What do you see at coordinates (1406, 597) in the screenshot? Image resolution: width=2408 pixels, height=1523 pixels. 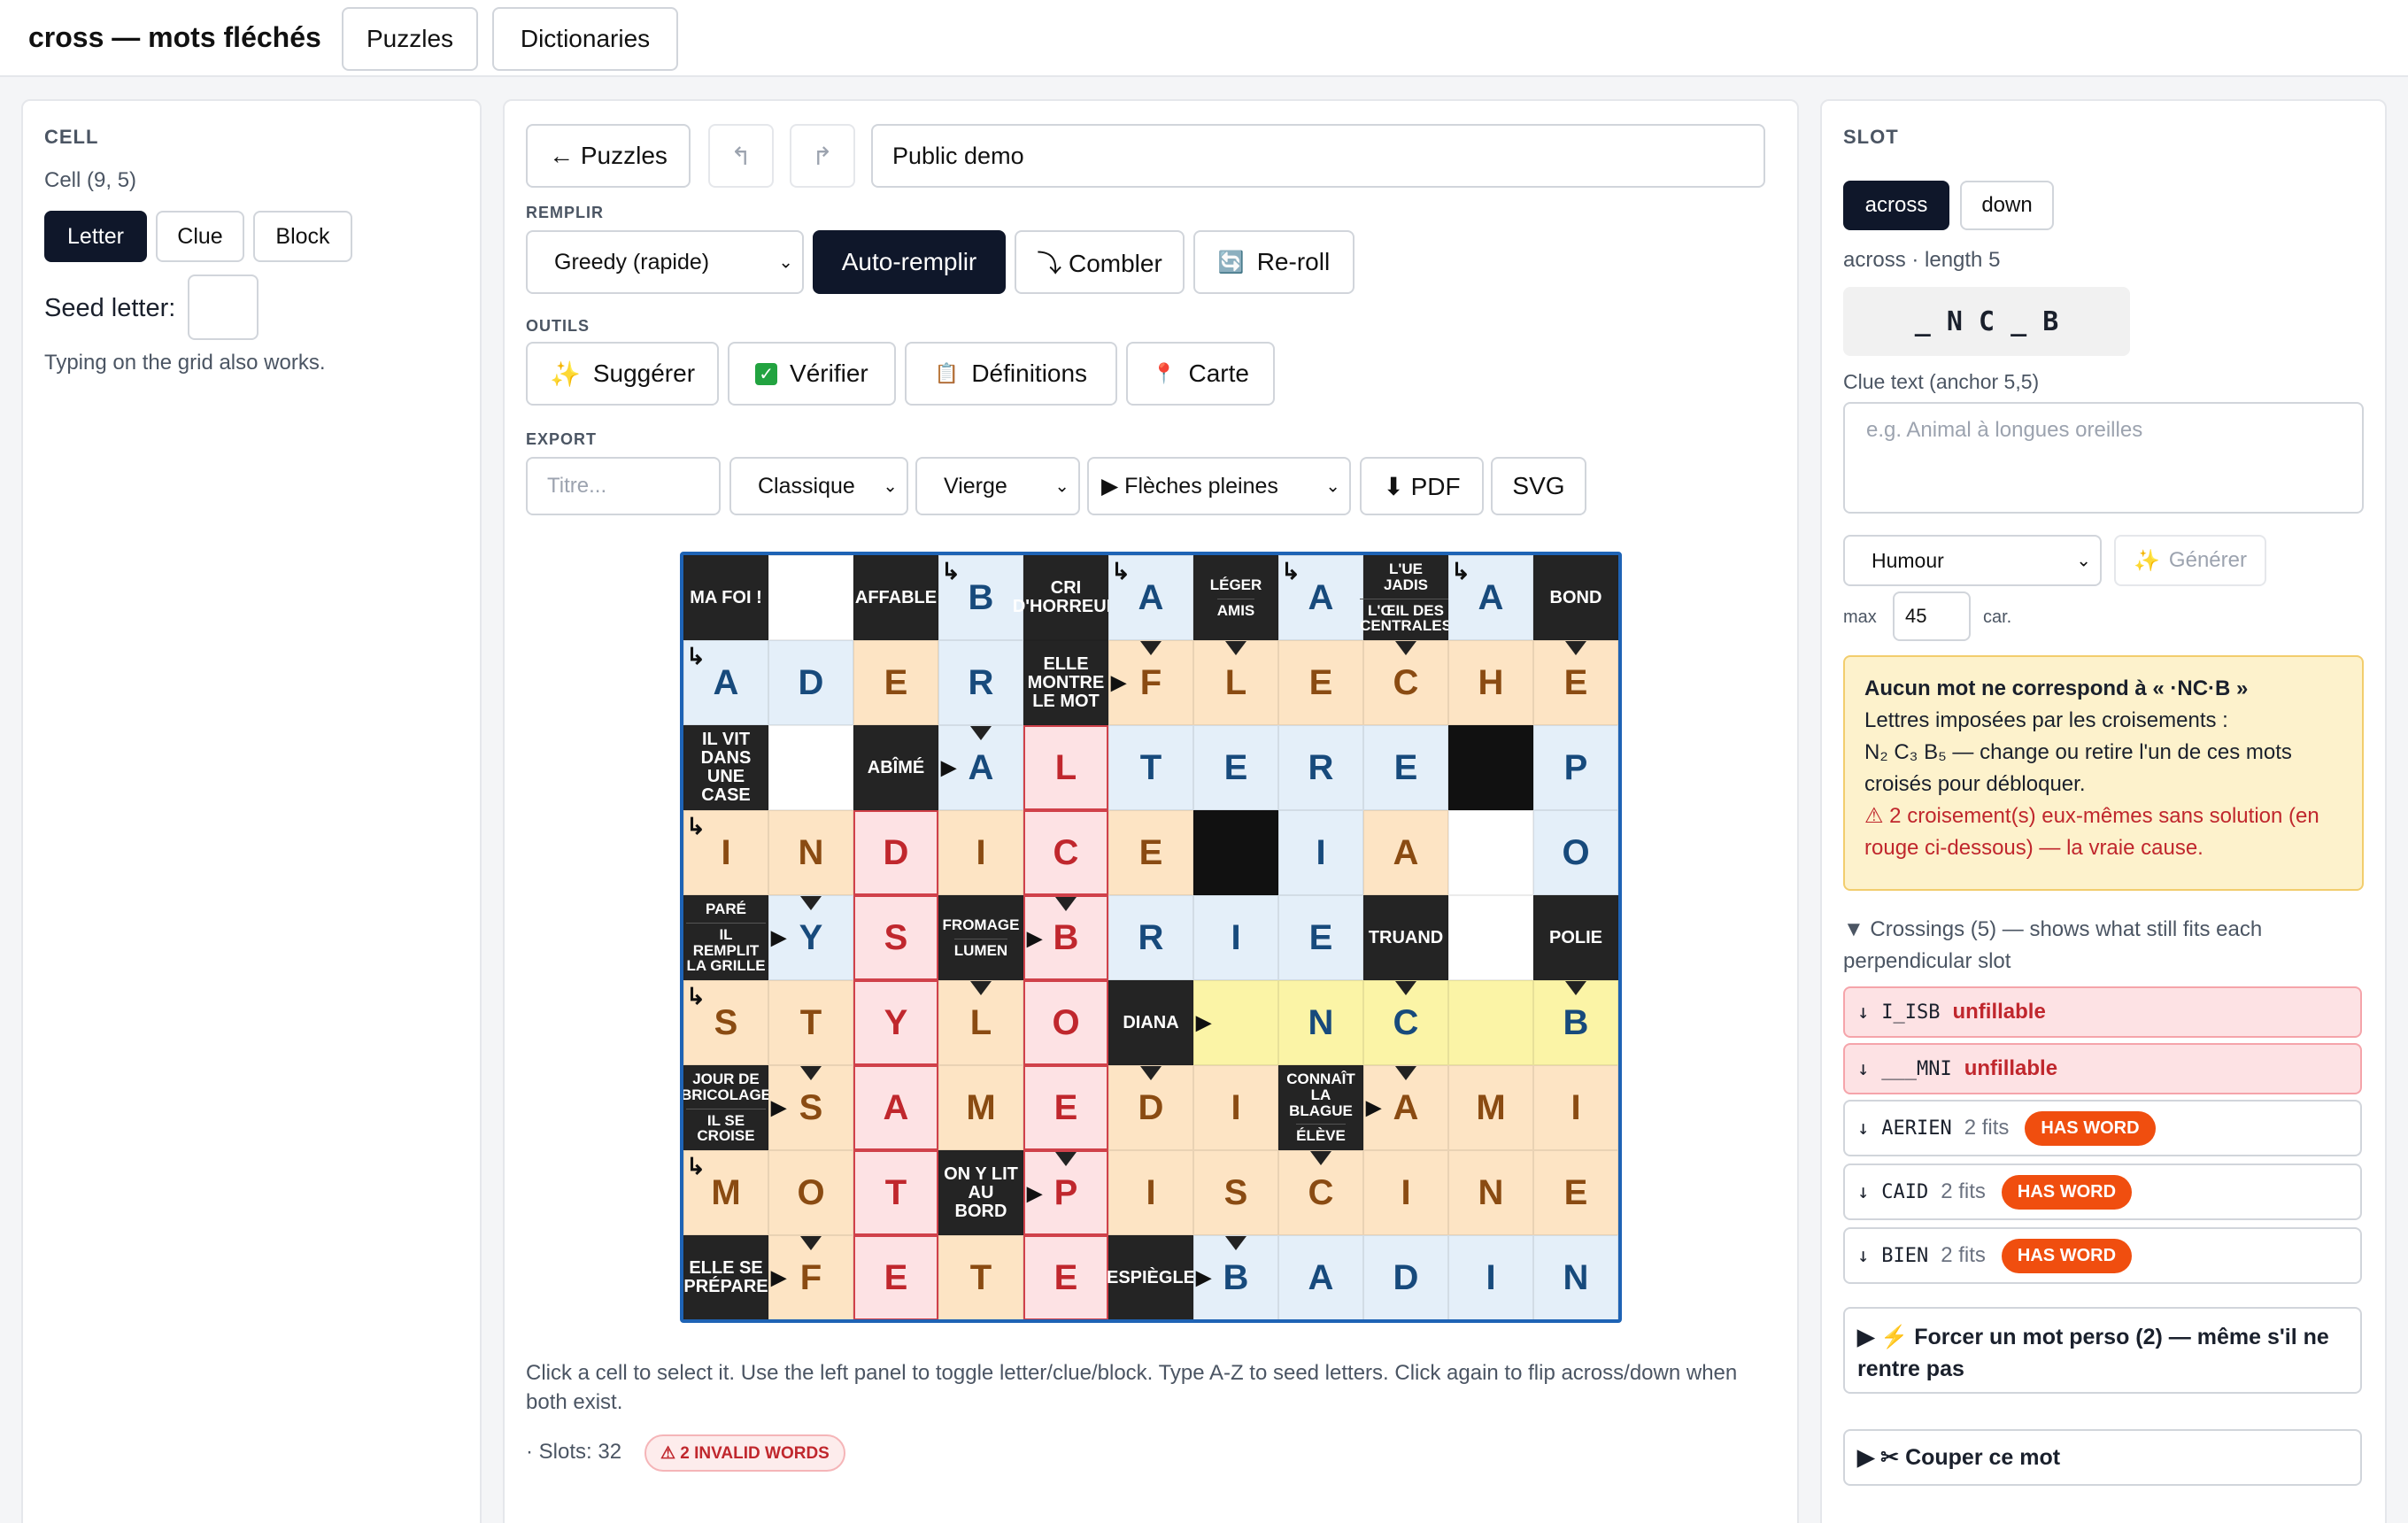 I see `clue-cell: L'UE JADIS L'ŒIL DES CENTRALES` at bounding box center [1406, 597].